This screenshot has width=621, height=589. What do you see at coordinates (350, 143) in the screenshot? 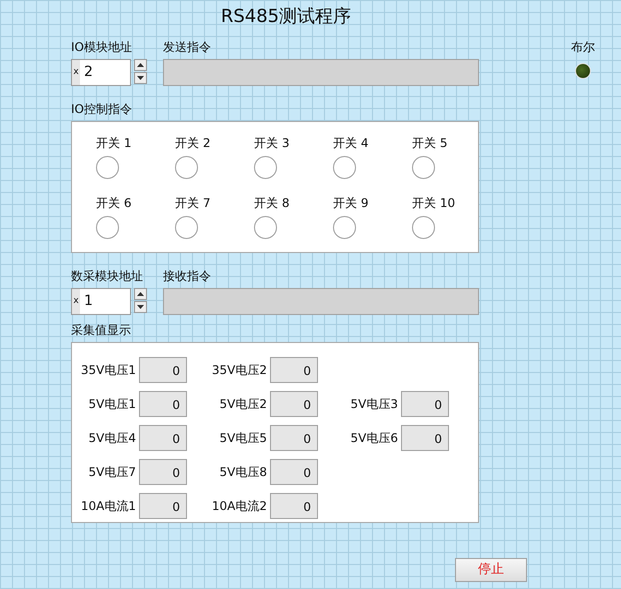
I see `switch-label: 开关 4` at bounding box center [350, 143].